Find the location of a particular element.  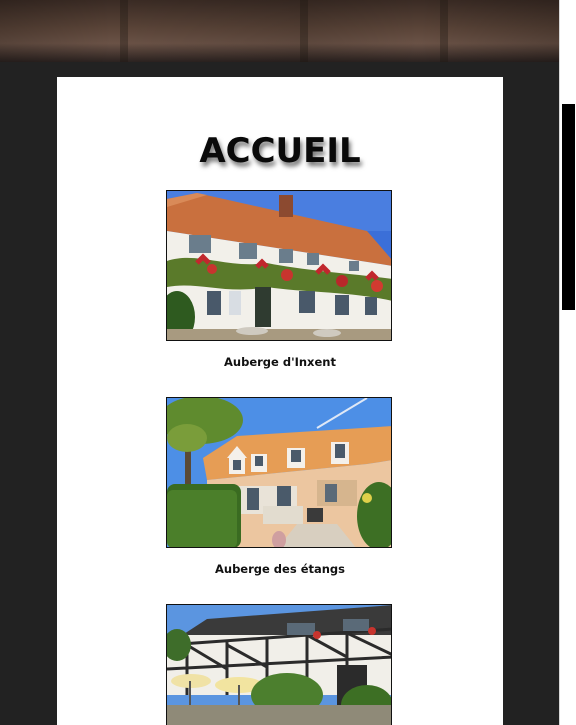

scrollbar-thumb is located at coordinates (568, 207).